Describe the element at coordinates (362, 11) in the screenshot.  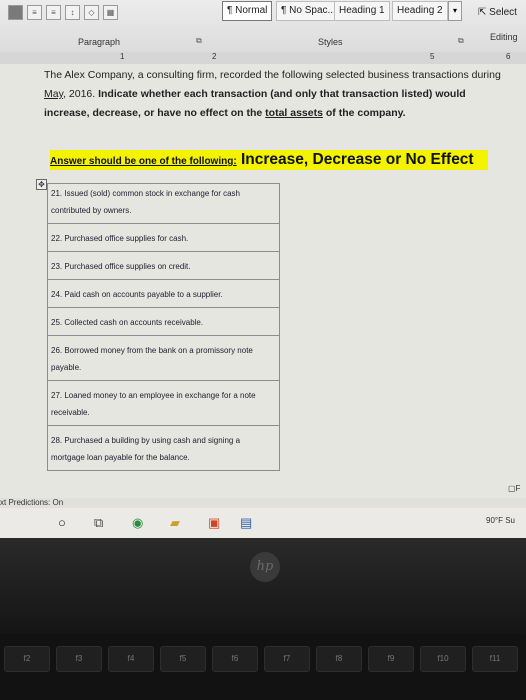
I see `style-heading-1: Heading 1` at that location.